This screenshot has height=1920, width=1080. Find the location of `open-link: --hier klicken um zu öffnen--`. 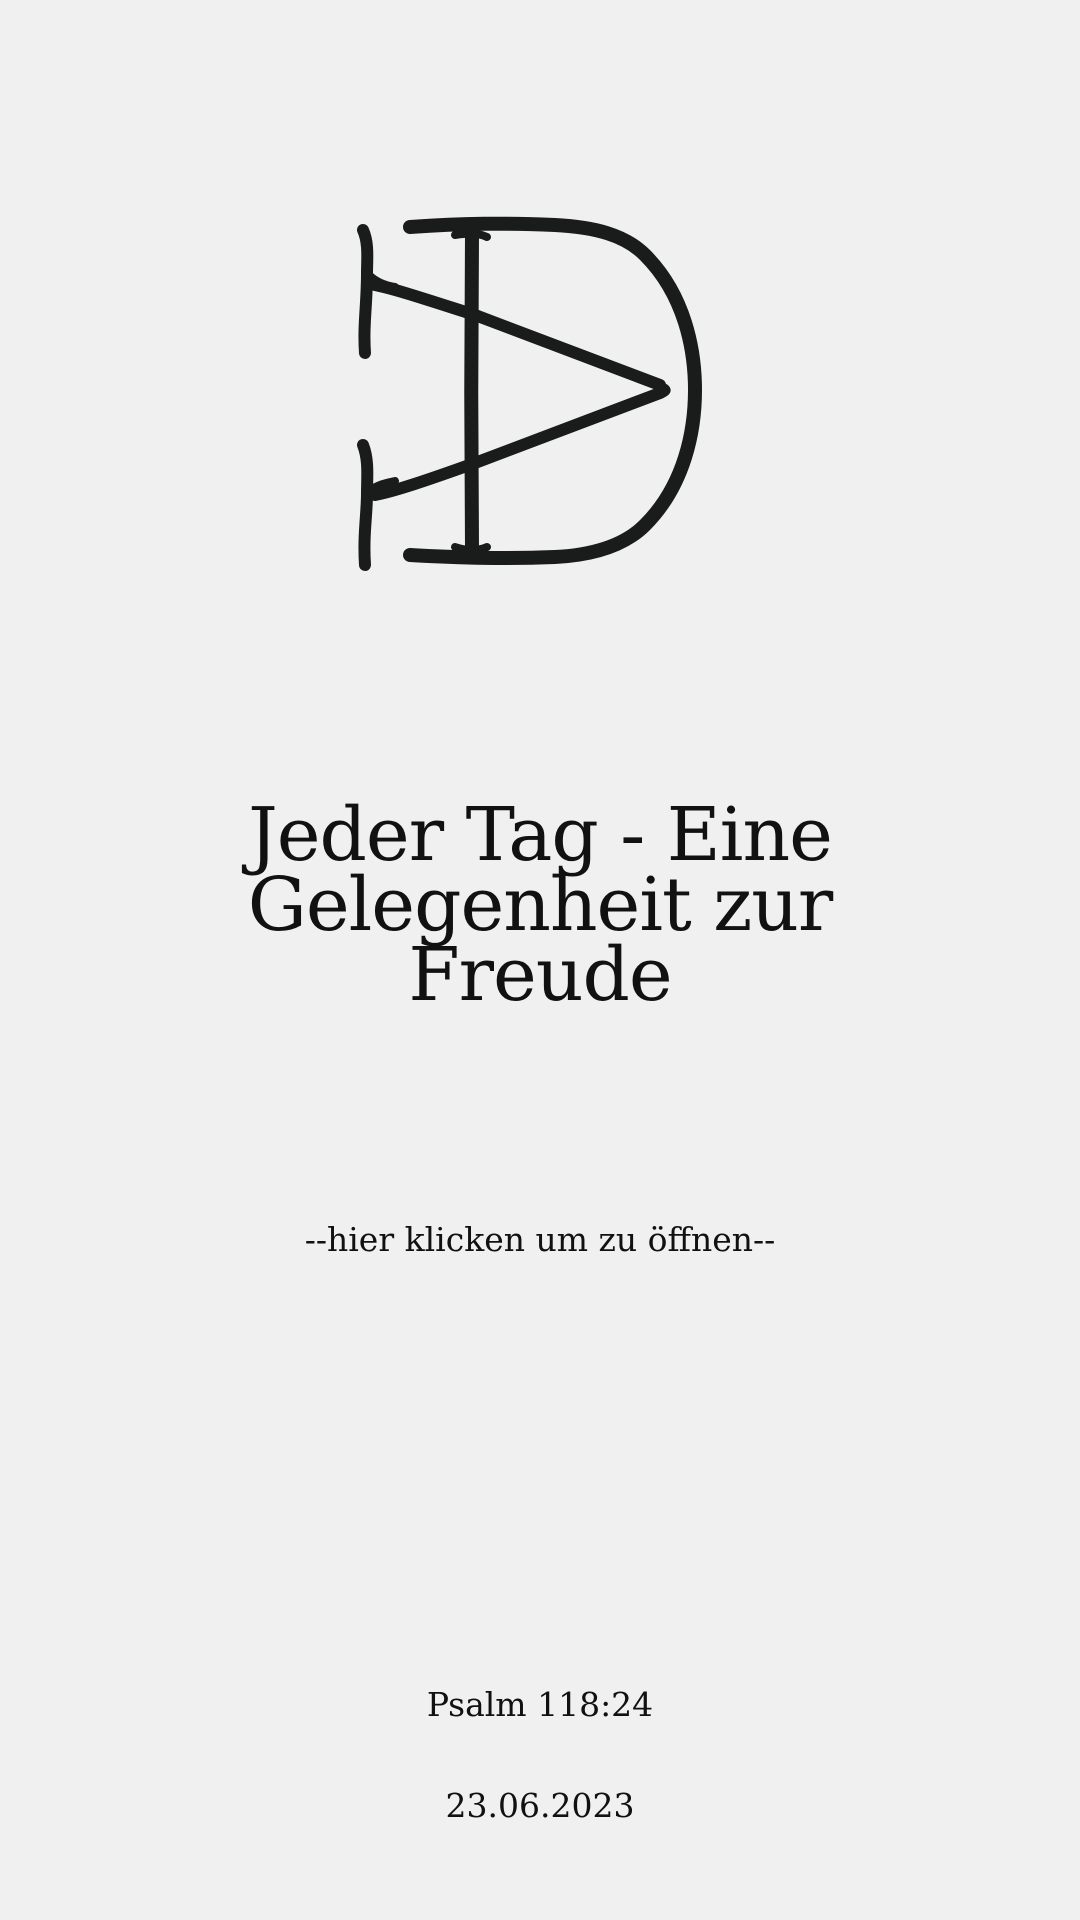

open-link: --hier klicken um zu öffnen-- is located at coordinates (540, 1240).